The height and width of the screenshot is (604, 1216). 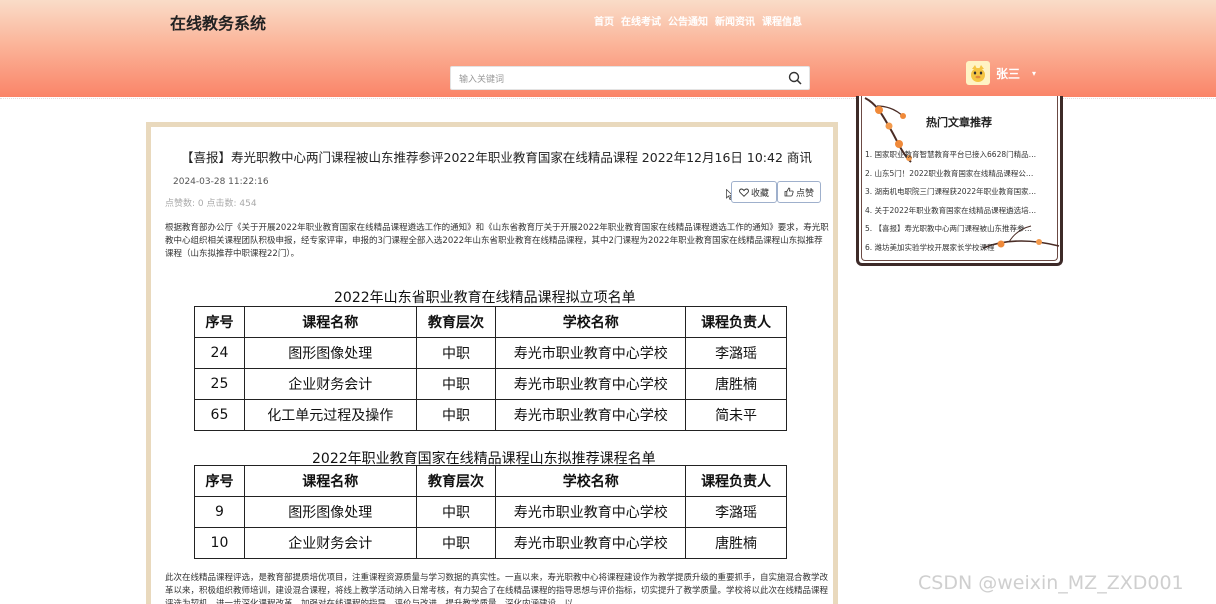 What do you see at coordinates (219, 353) in the screenshot?
I see `cell-no: 24` at bounding box center [219, 353].